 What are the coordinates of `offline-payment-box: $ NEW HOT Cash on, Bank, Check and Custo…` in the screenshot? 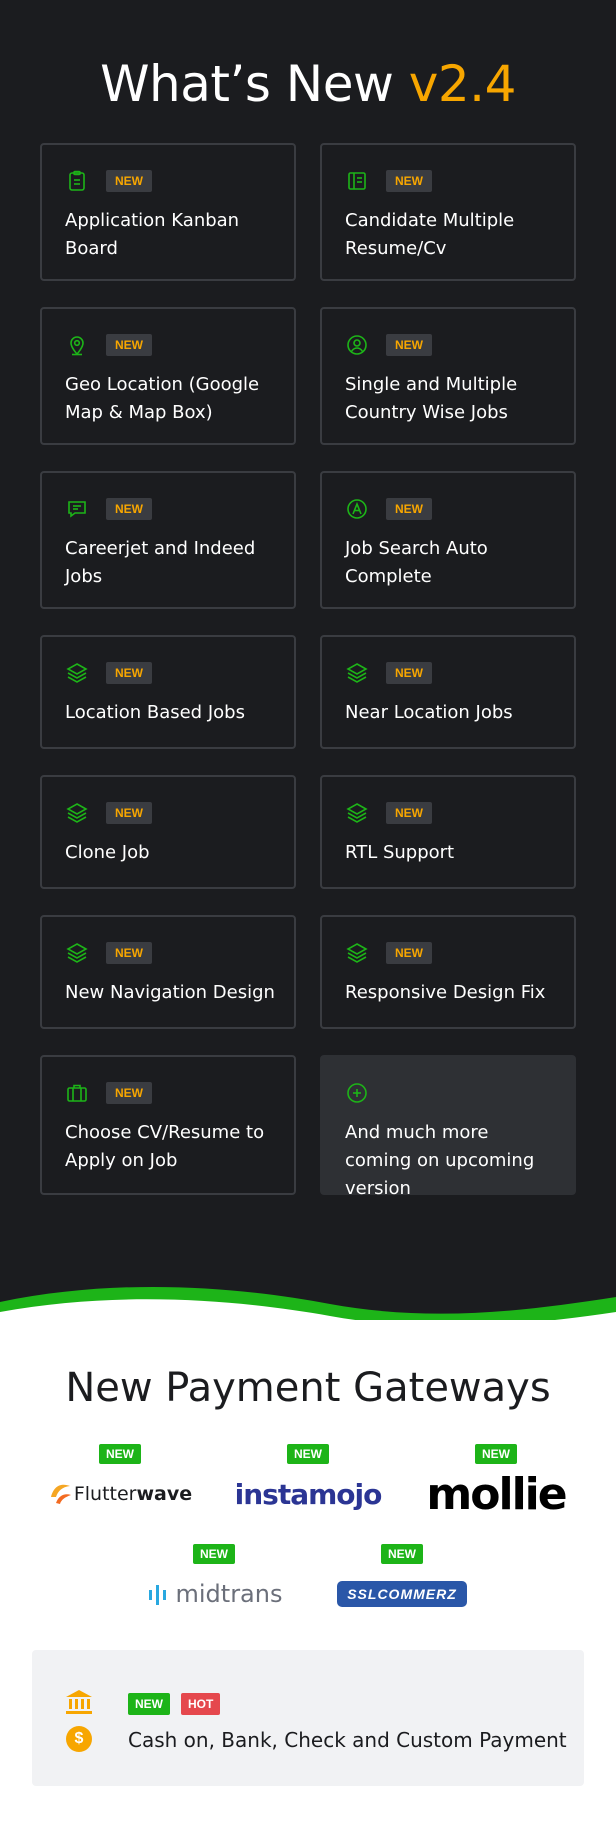 It's located at (308, 1718).